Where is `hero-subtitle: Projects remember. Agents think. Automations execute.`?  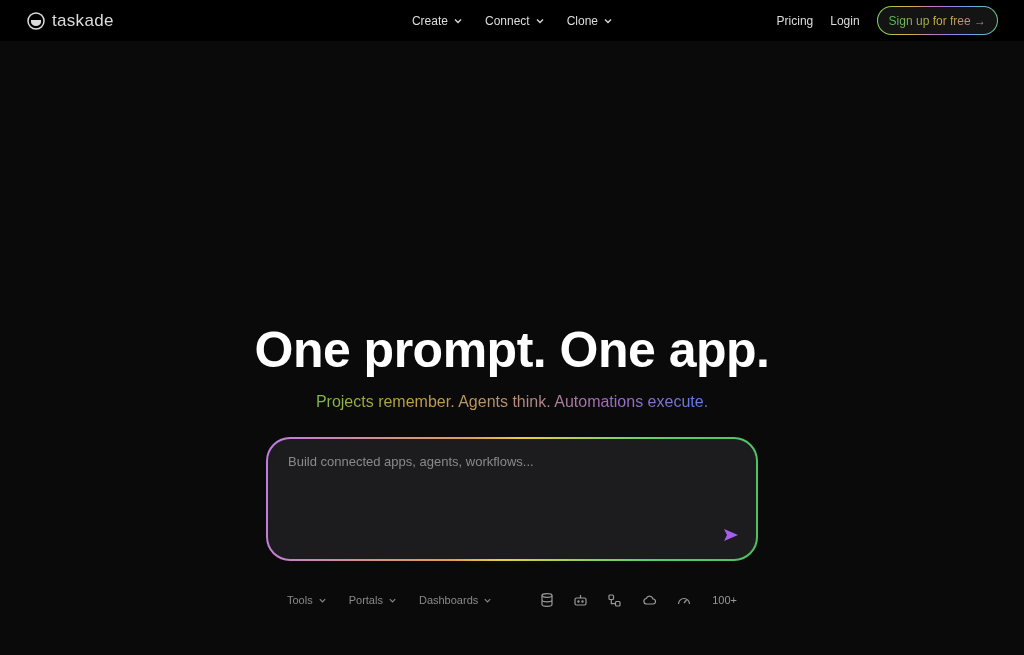
hero-subtitle: Projects remember. Agents think. Automations execute. is located at coordinates (512, 402).